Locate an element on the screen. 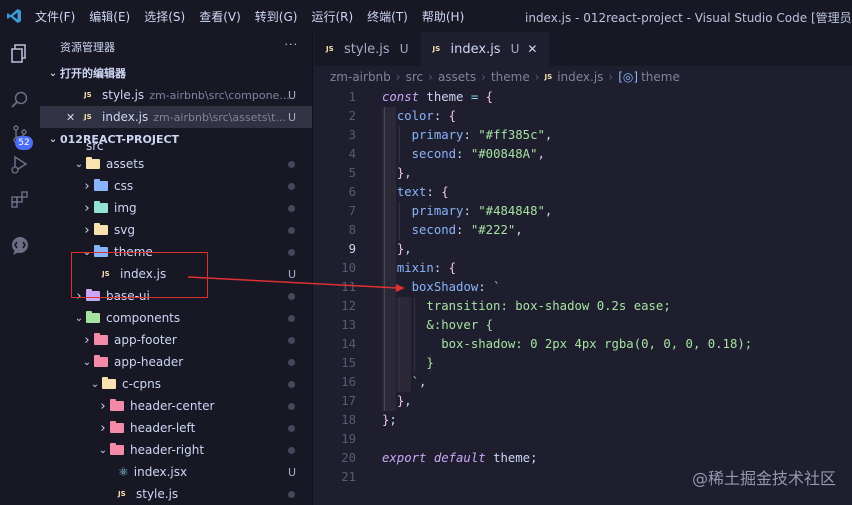 Image resolution: width=852 pixels, height=505 pixels. tree-item-label: svg is located at coordinates (124, 230).